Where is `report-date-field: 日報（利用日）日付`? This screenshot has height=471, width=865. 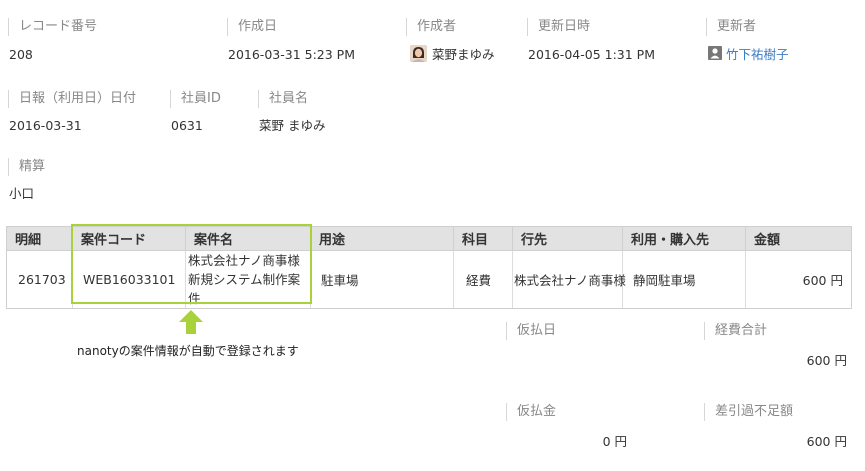 report-date-field: 日報（利用日）日付 is located at coordinates (72, 99).